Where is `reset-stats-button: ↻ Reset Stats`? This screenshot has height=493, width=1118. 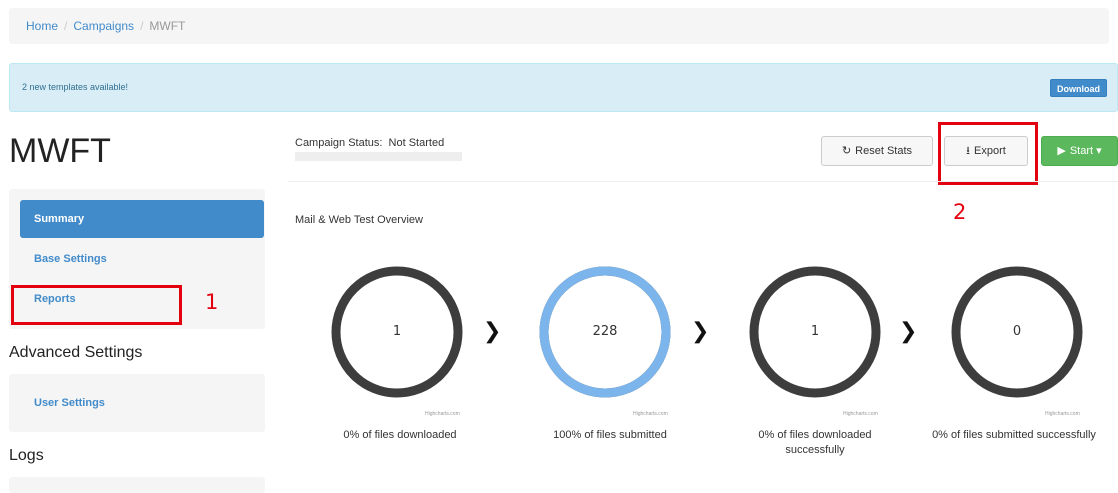 reset-stats-button: ↻ Reset Stats is located at coordinates (877, 151).